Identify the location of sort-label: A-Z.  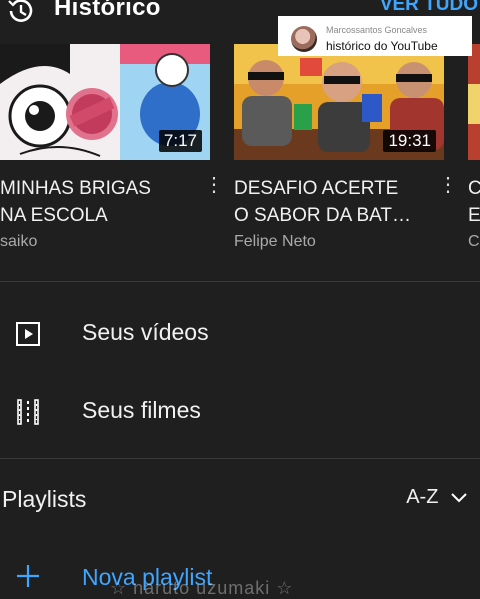
(422, 497).